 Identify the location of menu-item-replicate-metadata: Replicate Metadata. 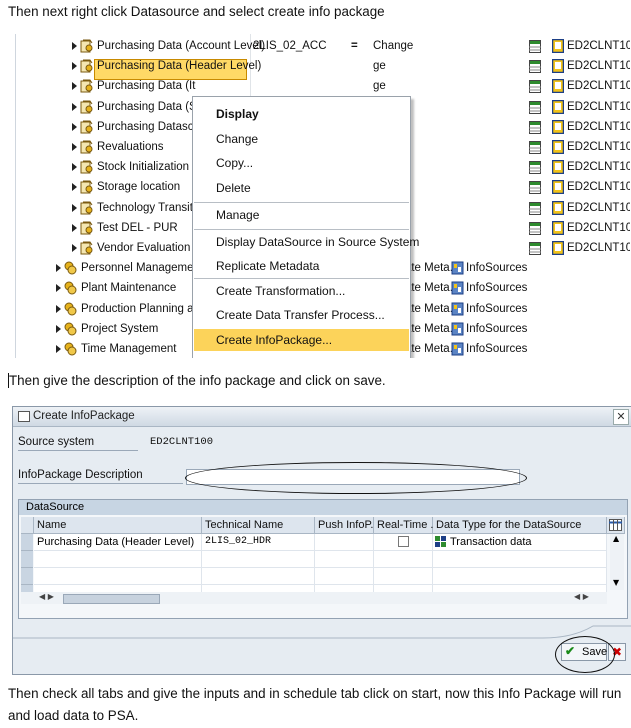
(301, 266).